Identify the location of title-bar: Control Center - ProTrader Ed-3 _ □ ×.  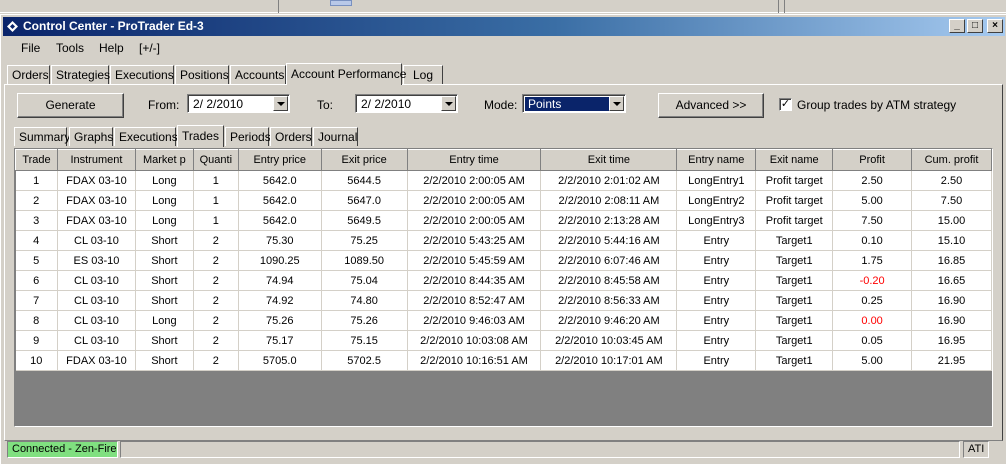
(504, 26).